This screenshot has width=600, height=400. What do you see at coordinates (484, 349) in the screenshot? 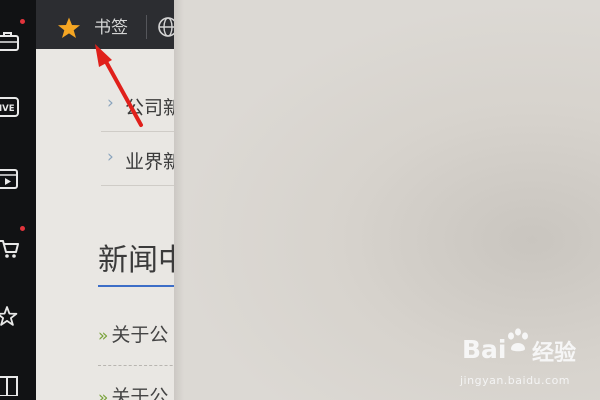
I see `watermark-brand: Bai` at bounding box center [484, 349].